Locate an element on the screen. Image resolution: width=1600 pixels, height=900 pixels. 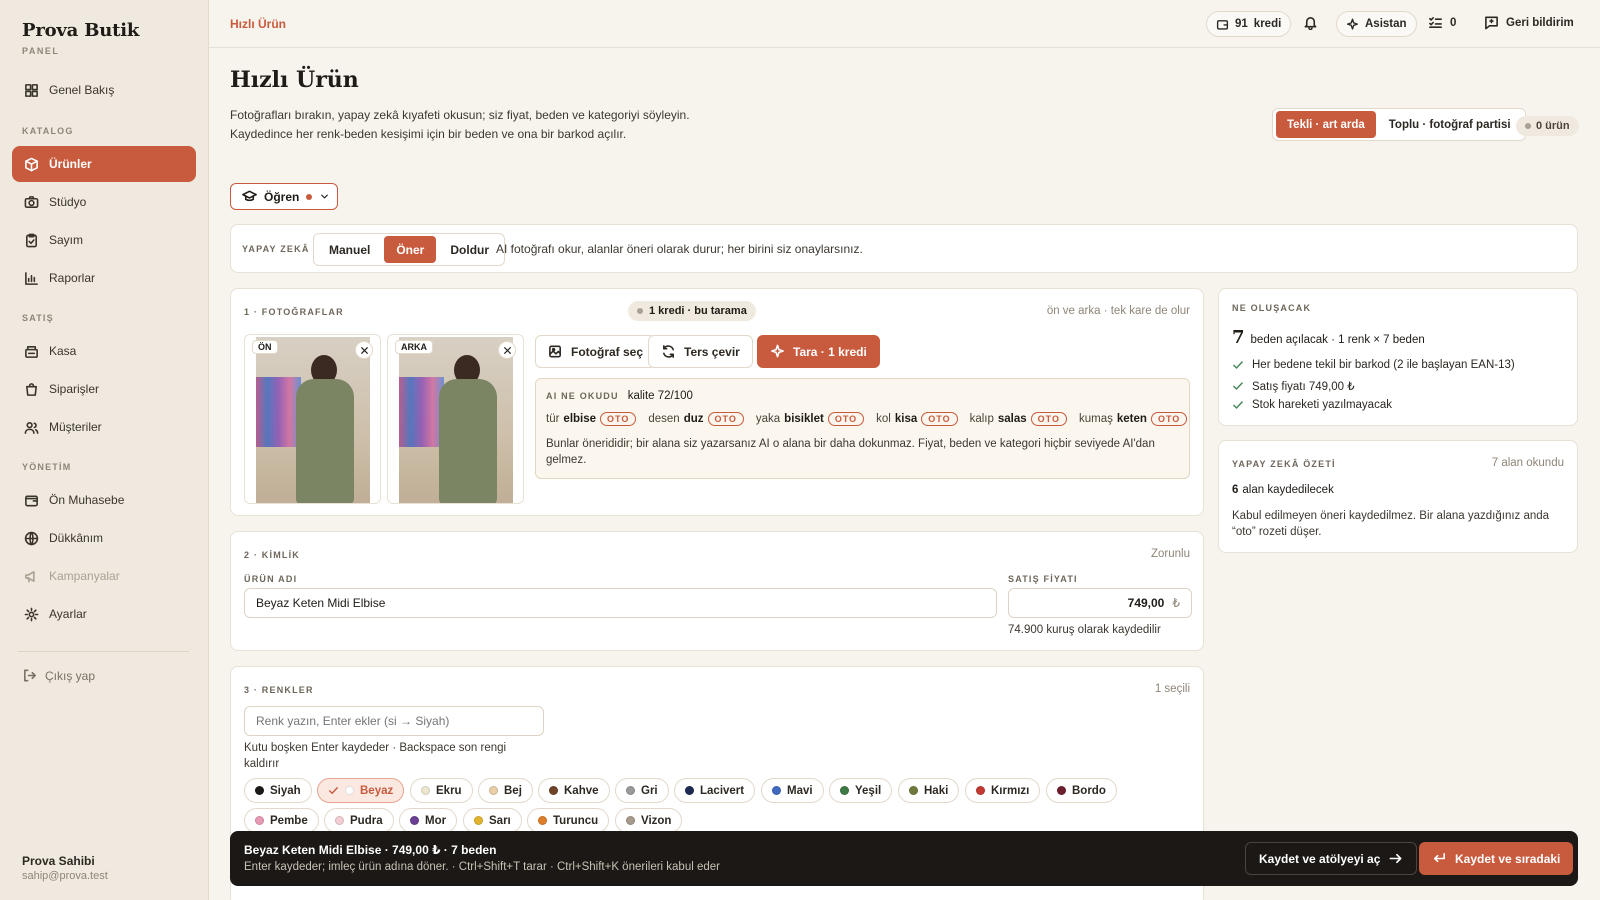
front-photo-tile: ÖN is located at coordinates (312, 419).